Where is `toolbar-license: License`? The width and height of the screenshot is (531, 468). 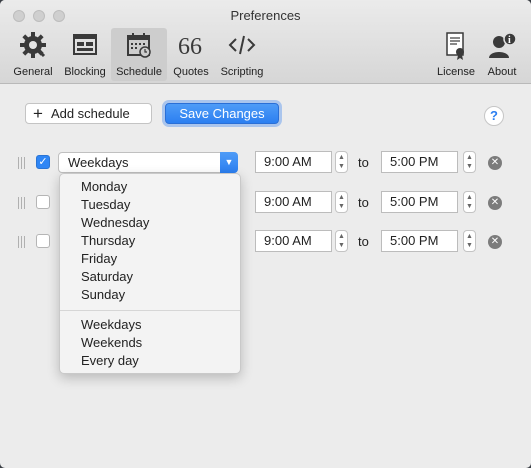 toolbar-license: License is located at coordinates (456, 54).